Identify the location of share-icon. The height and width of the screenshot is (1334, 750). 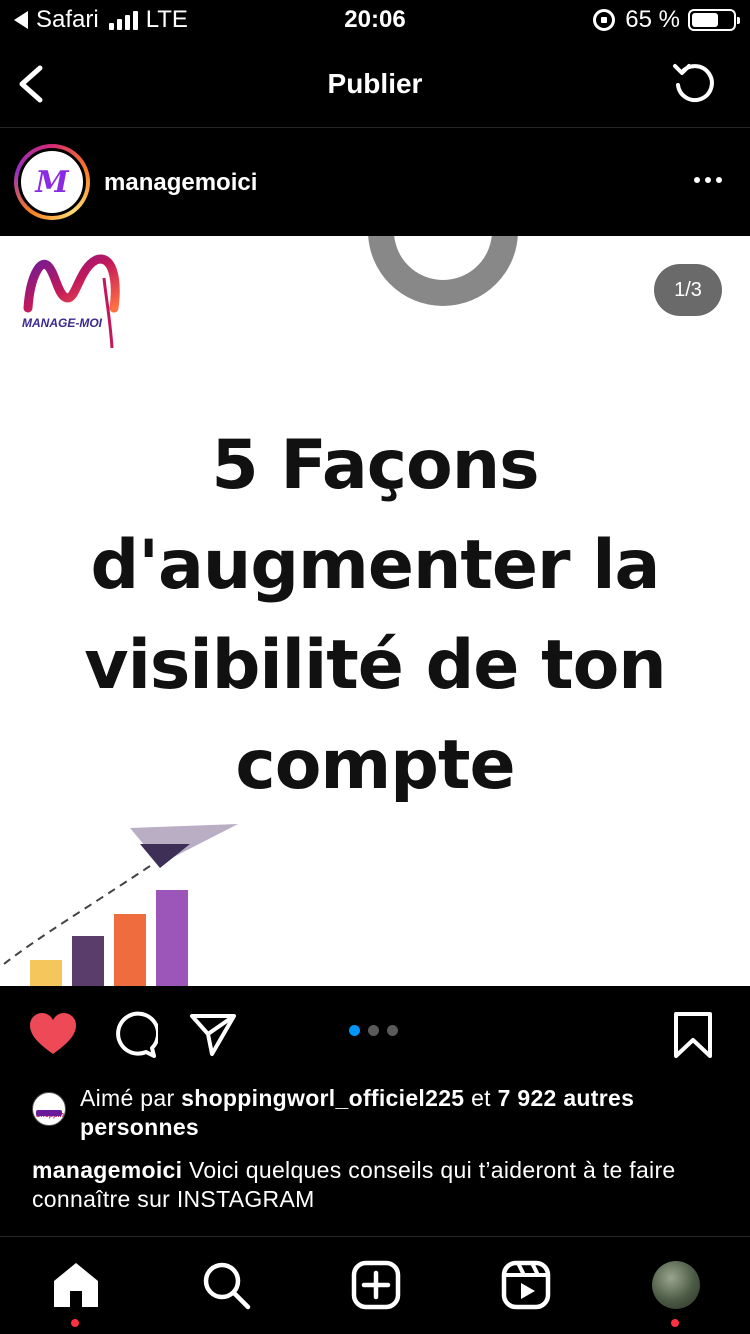
(213, 1035).